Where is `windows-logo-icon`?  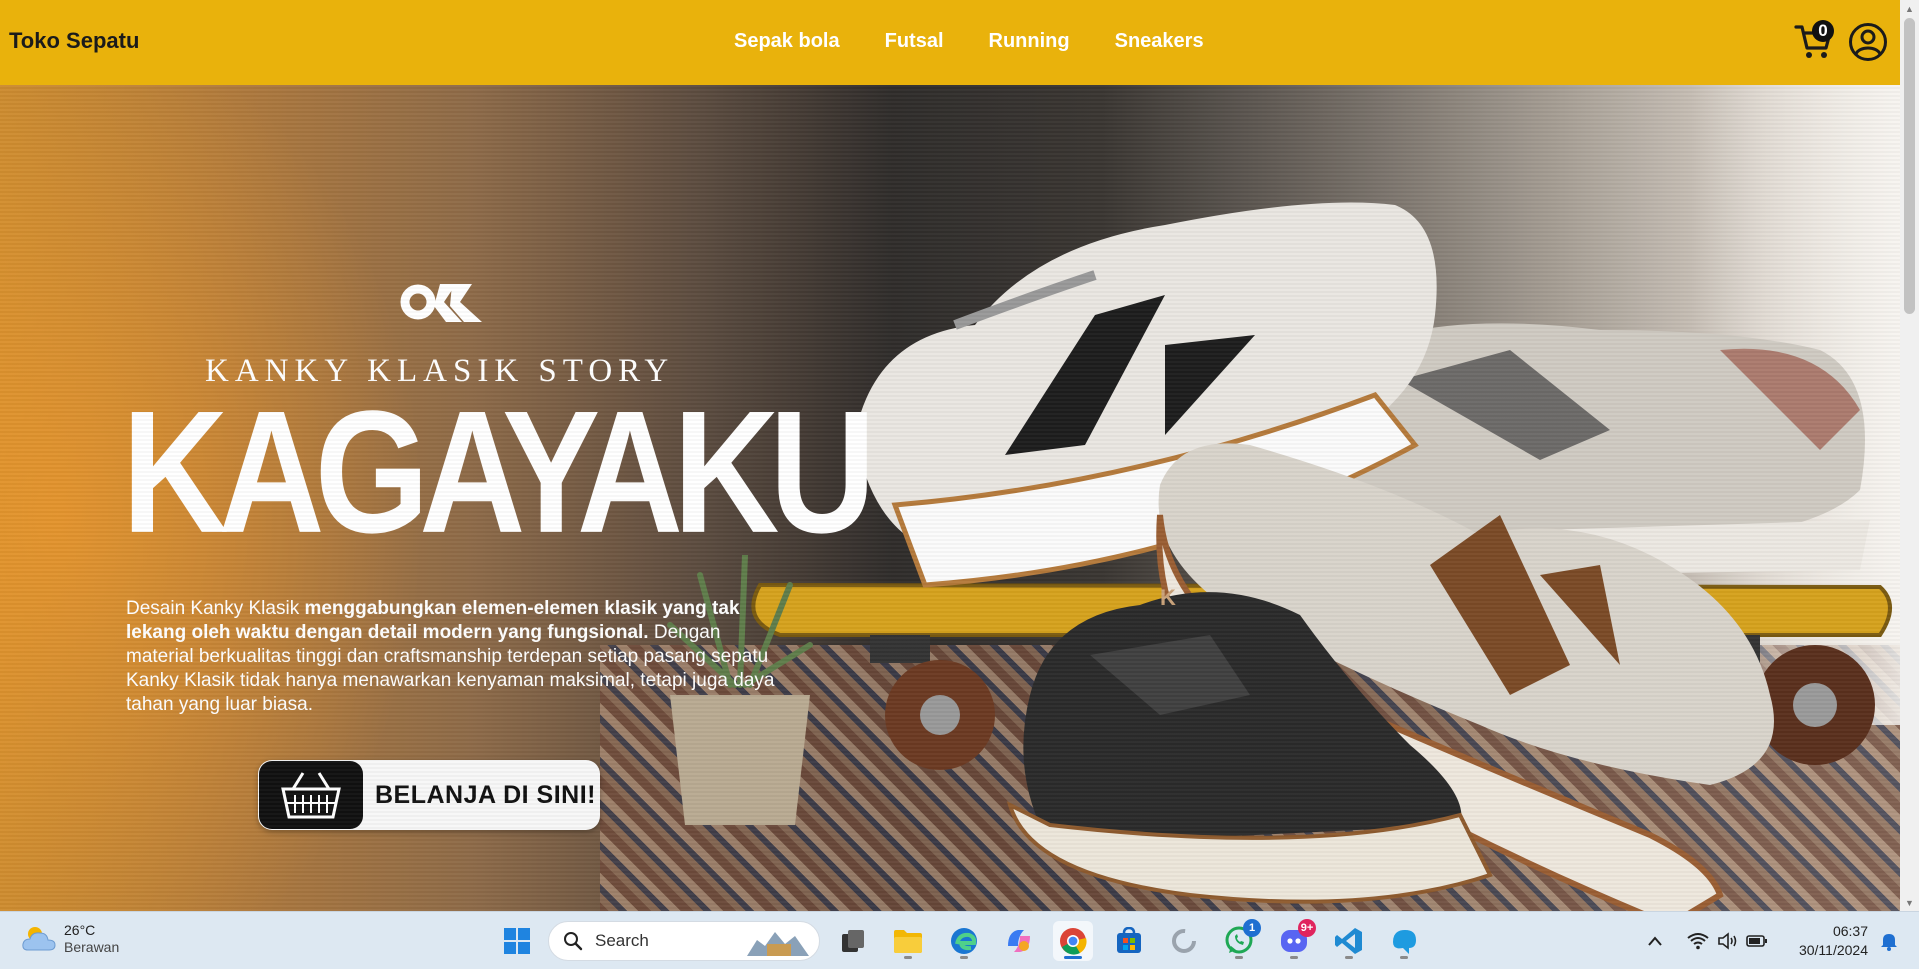 windows-logo-icon is located at coordinates (517, 941).